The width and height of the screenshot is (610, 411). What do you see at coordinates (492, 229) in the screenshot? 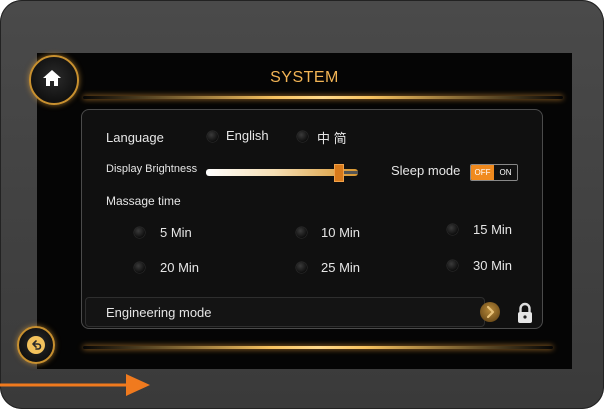
I see `massage-option-15: 15 Min` at bounding box center [492, 229].